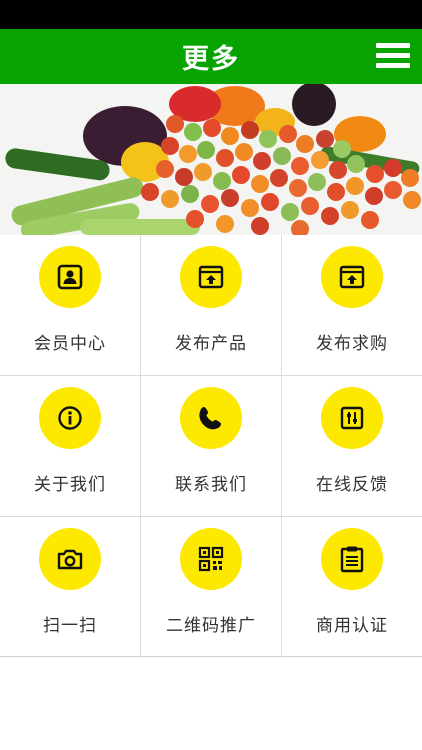 The height and width of the screenshot is (750, 422). I want to click on grid-item-label: 扫一扫, so click(70, 626).